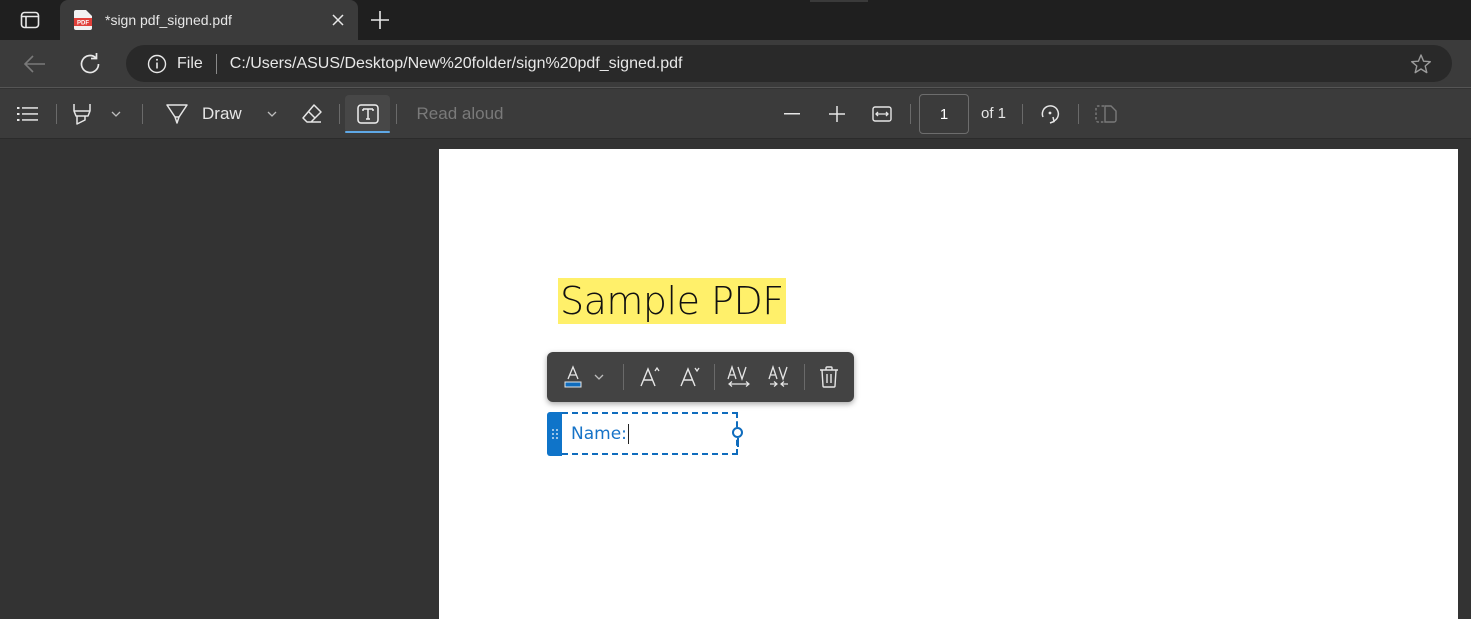  I want to click on delete-text-button, so click(829, 377).